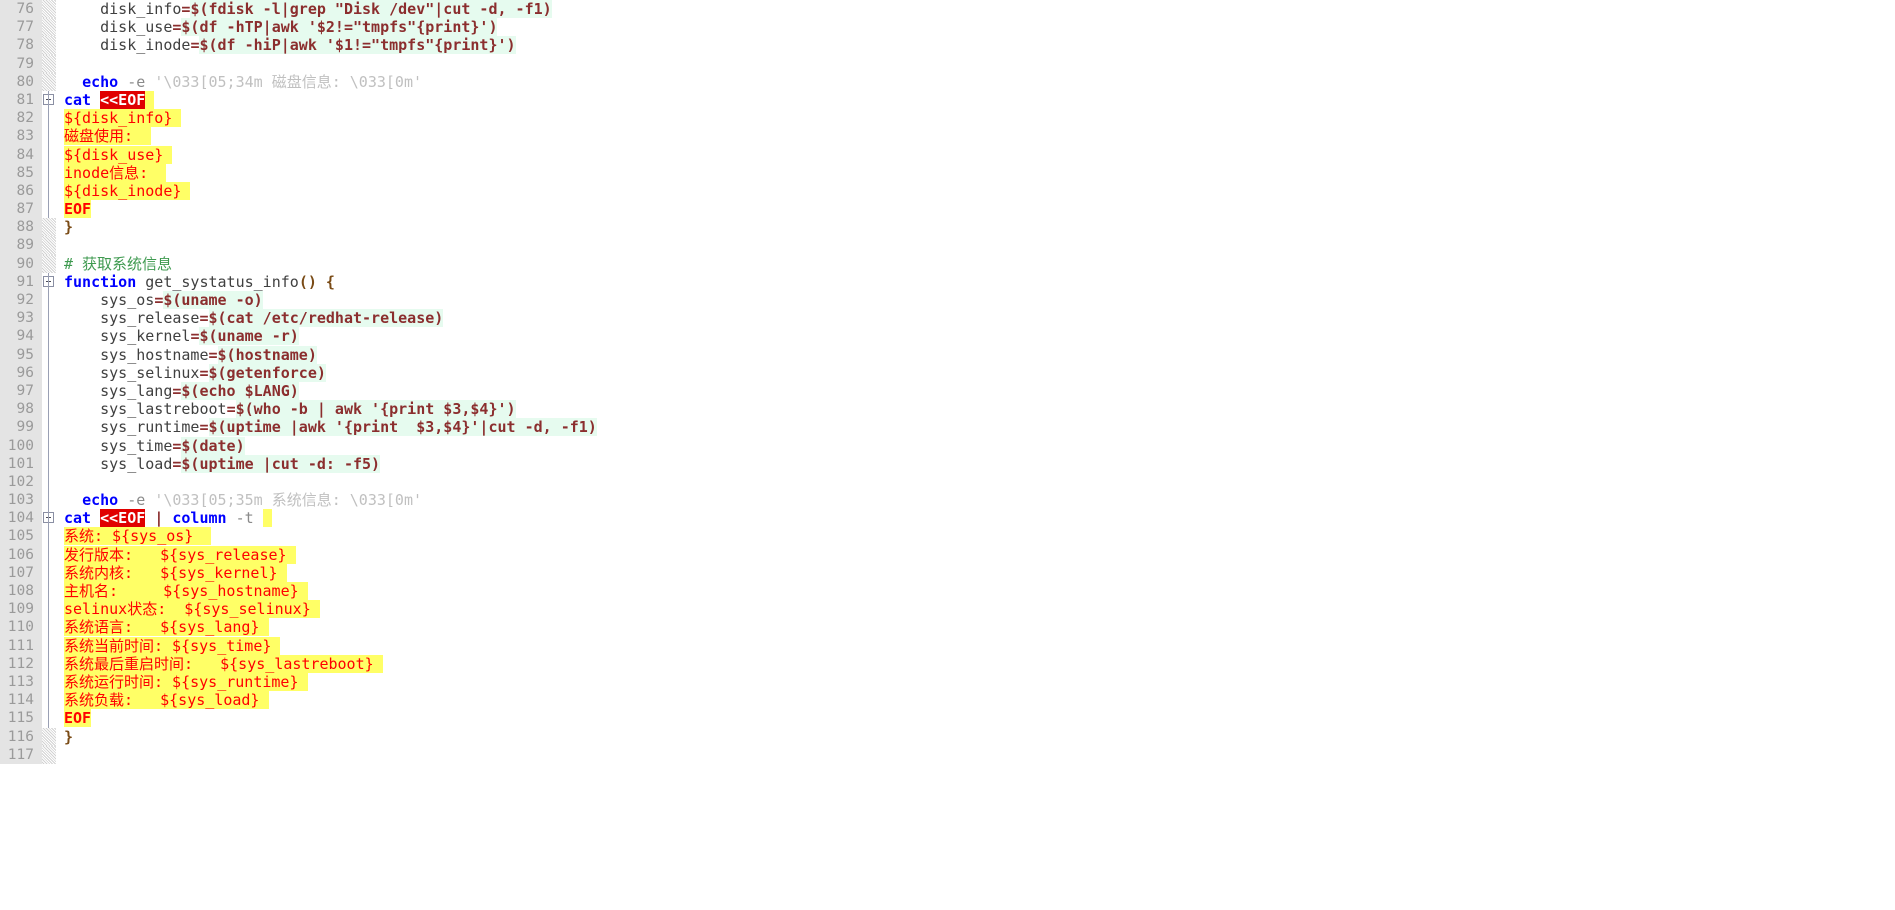 Image resolution: width=1895 pixels, height=910 pixels. I want to click on code-line: 91 function get_systatus_info() {, so click(947, 282).